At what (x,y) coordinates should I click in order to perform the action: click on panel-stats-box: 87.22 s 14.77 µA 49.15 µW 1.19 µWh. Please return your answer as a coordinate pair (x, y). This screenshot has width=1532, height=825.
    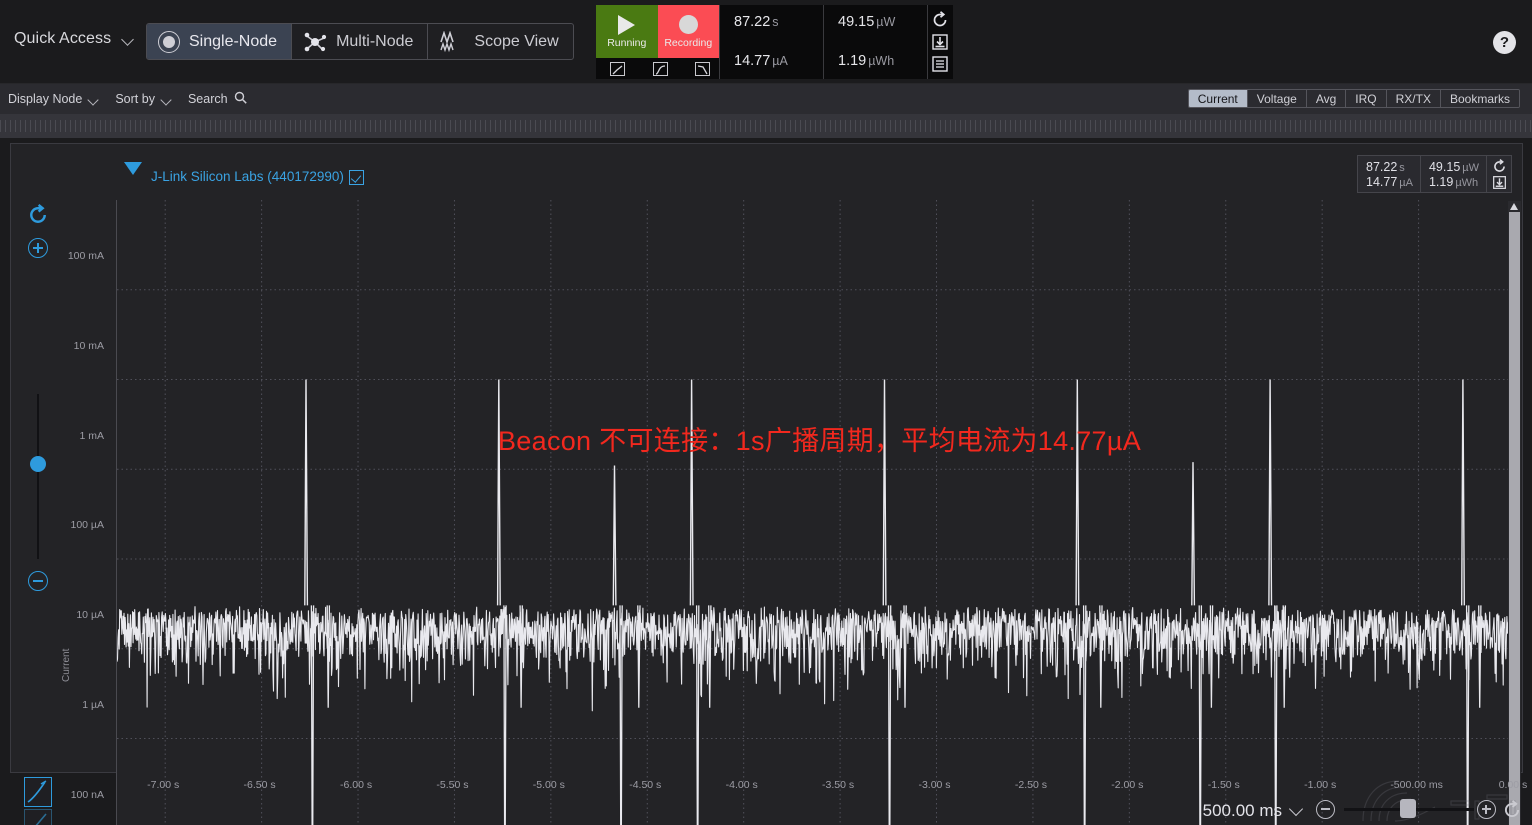
    Looking at the image, I should click on (1434, 174).